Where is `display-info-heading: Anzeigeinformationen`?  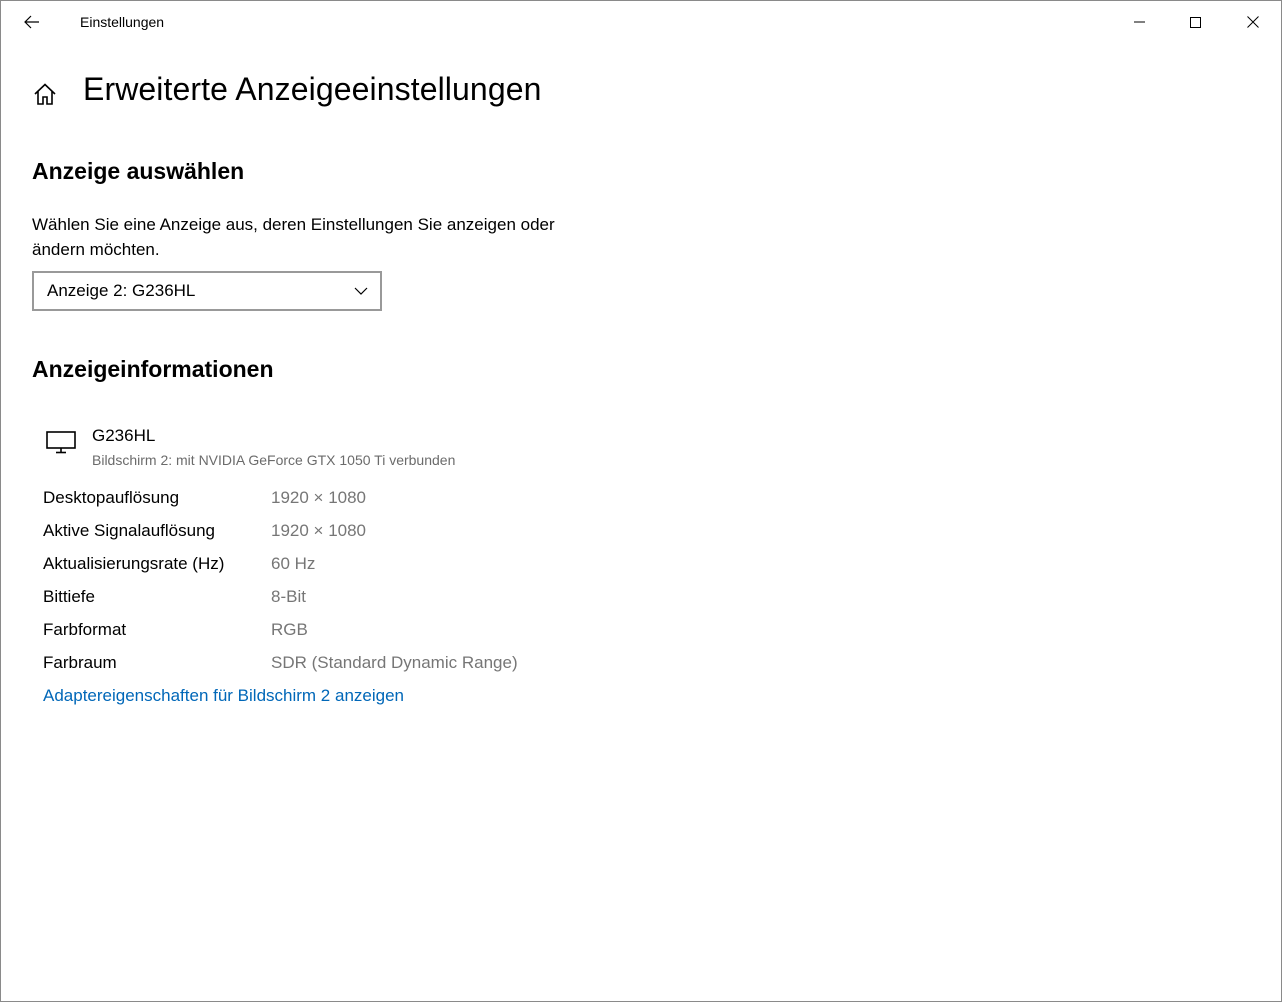 display-info-heading: Anzeigeinformationen is located at coordinates (153, 369).